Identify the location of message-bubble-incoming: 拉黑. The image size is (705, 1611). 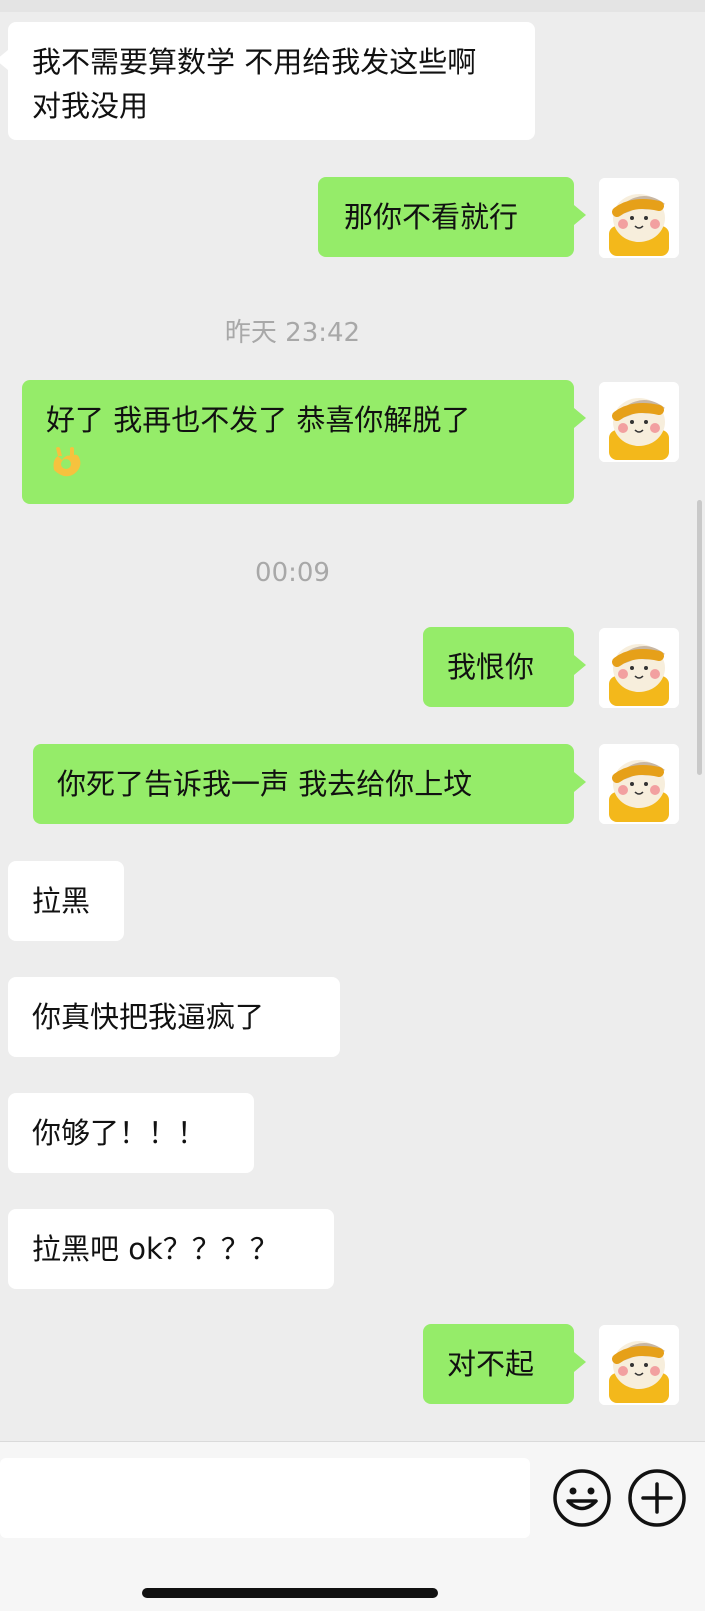
(66, 901).